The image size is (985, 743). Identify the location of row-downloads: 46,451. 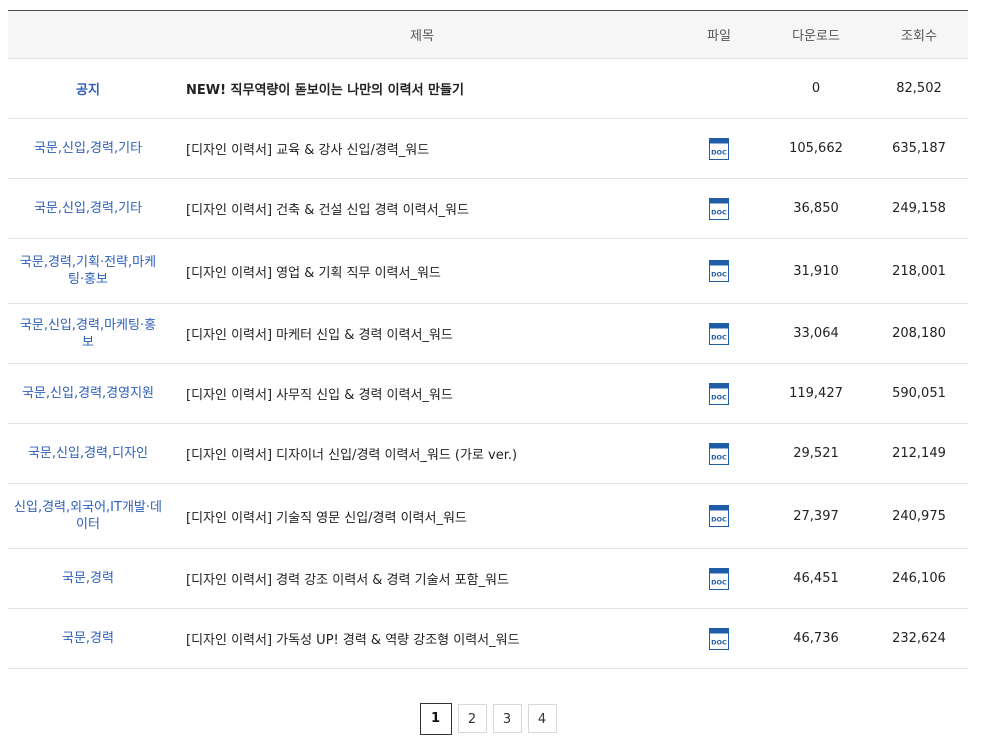
(816, 578).